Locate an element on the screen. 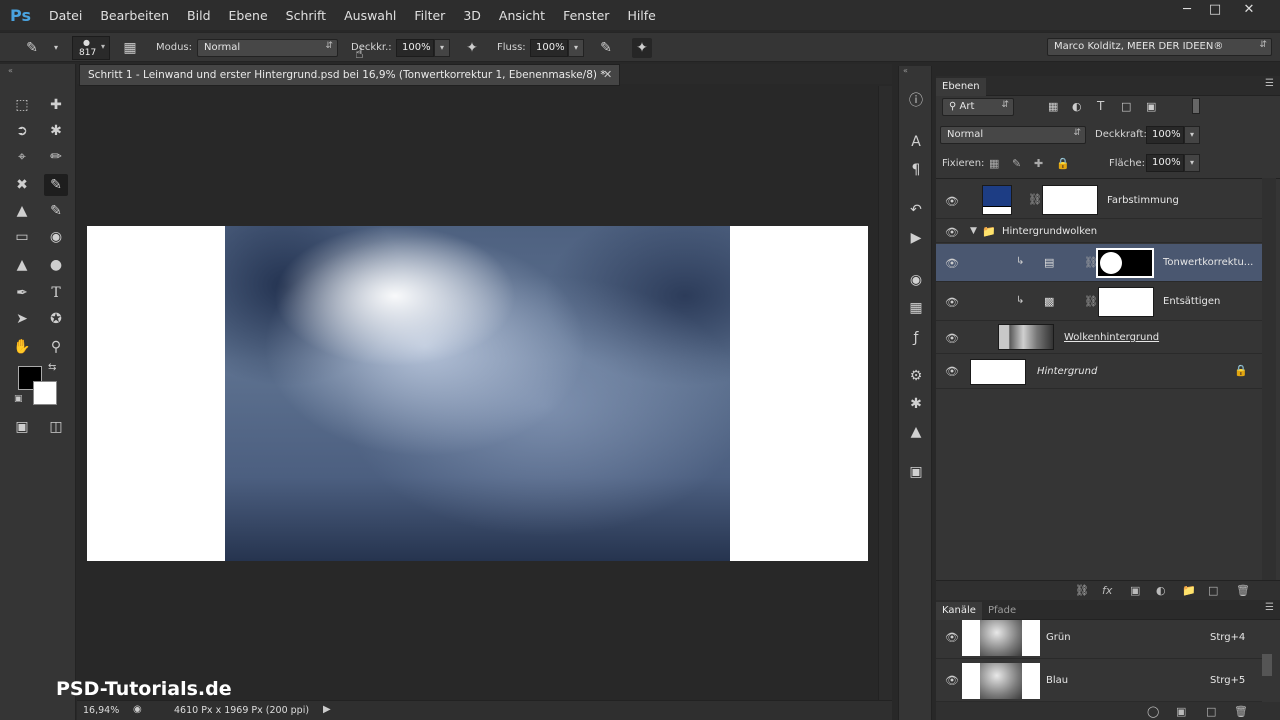  tab-ebenen: Ebenen is located at coordinates (961, 87).